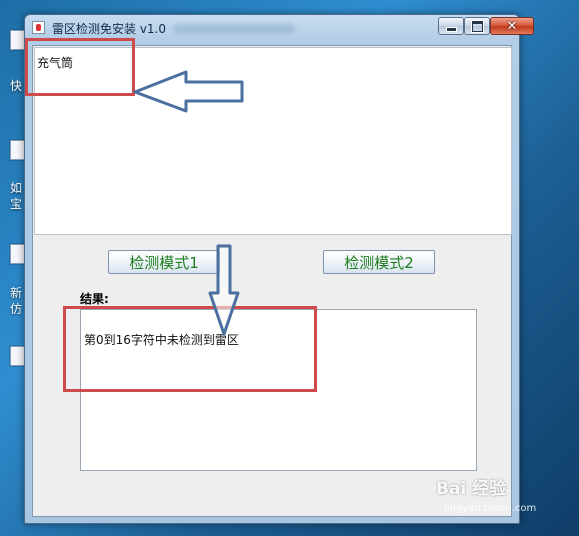  What do you see at coordinates (16, 301) in the screenshot?
I see `desktop-label: 新 仿` at bounding box center [16, 301].